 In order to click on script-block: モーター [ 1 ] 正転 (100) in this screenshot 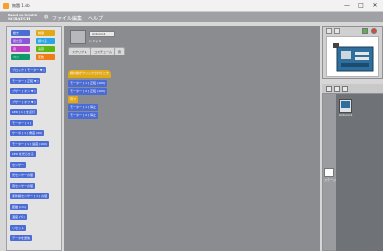, I will do `click(88, 83)`.